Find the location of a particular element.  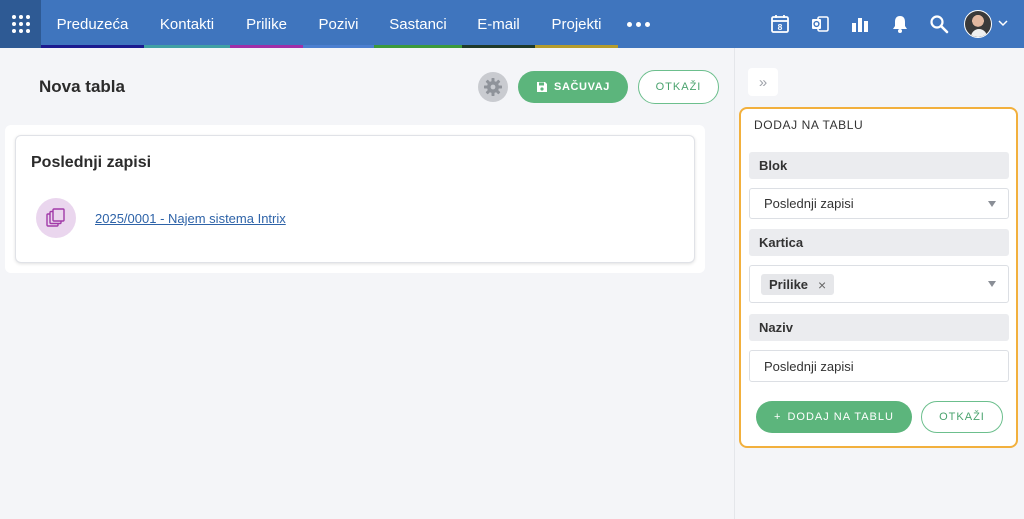

reports-icon is located at coordinates (860, 24).